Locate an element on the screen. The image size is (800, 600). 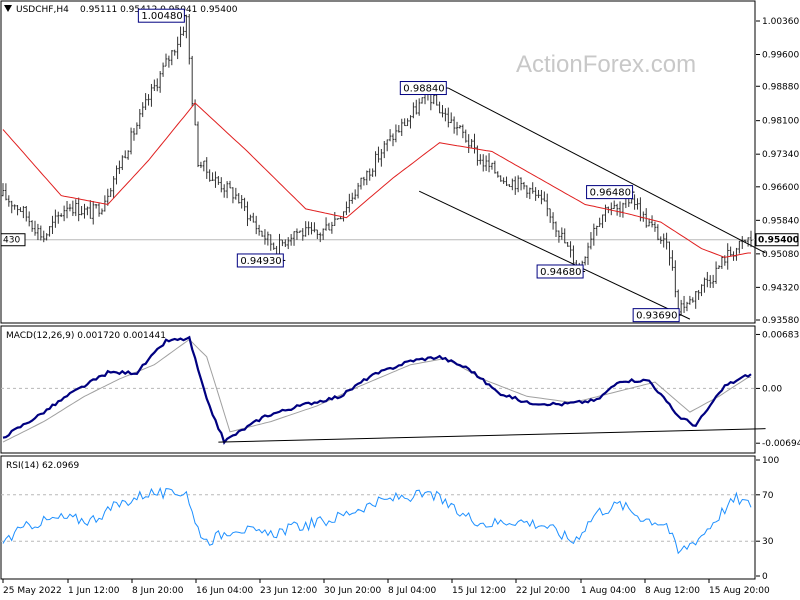
price-y-tick-label: 0.95840 is located at coordinates (780, 221).